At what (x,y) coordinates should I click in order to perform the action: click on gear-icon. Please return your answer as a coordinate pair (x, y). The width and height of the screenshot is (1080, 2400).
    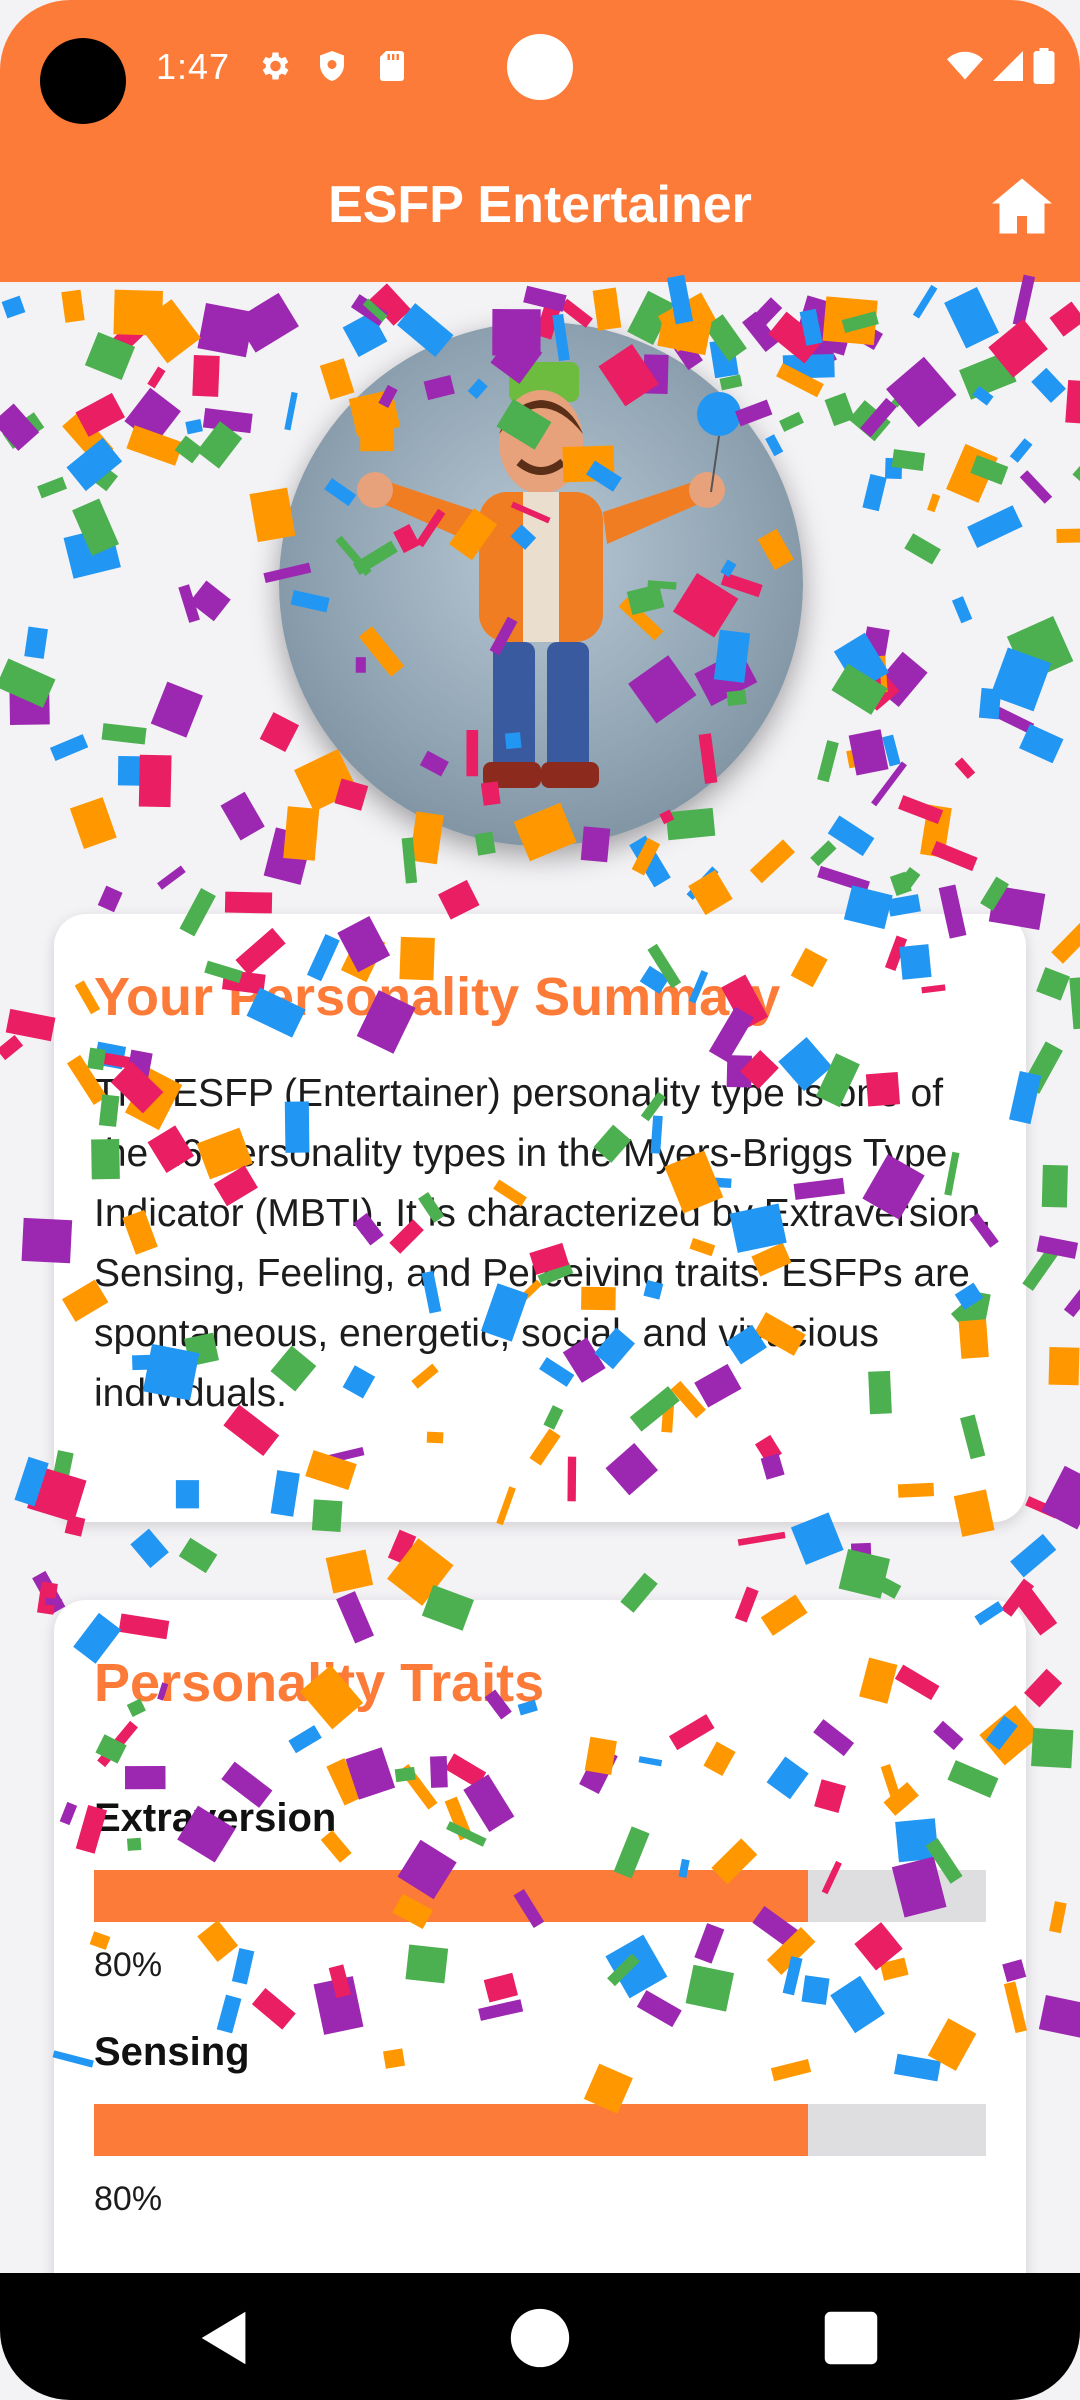
    Looking at the image, I should click on (275, 66).